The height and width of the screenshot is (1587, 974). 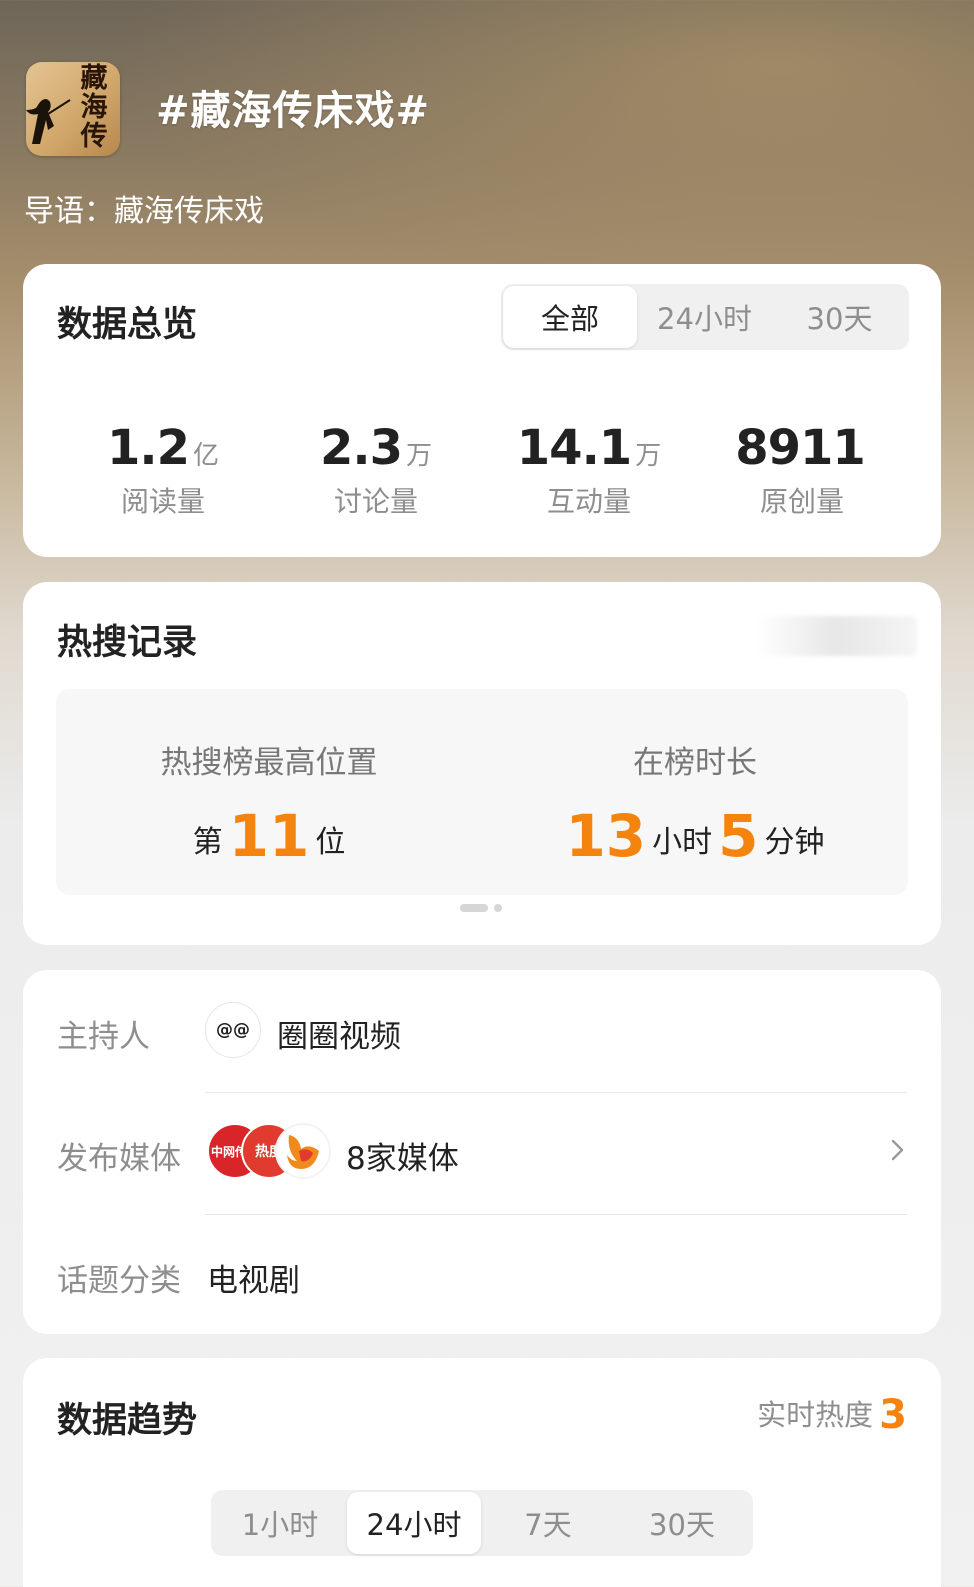 What do you see at coordinates (148, 448) in the screenshot?
I see `stat-value: 1.2` at bounding box center [148, 448].